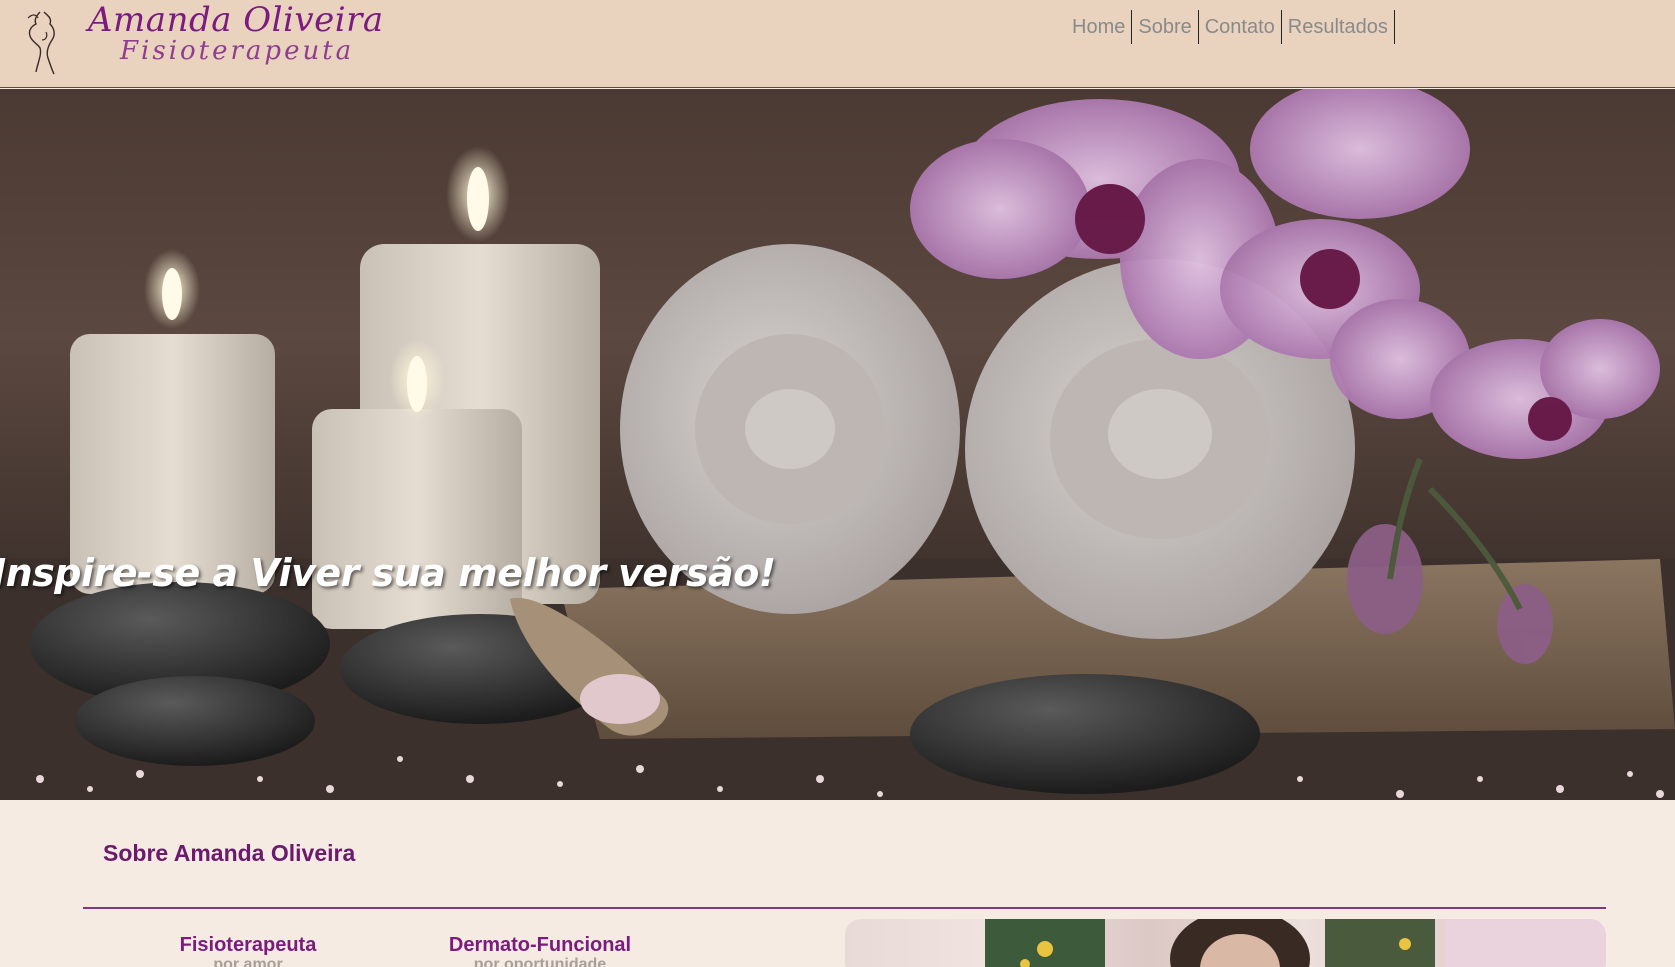 This screenshot has width=1675, height=967. What do you see at coordinates (237, 51) in the screenshot?
I see `logo-subtitle: Fisioterapeuta` at bounding box center [237, 51].